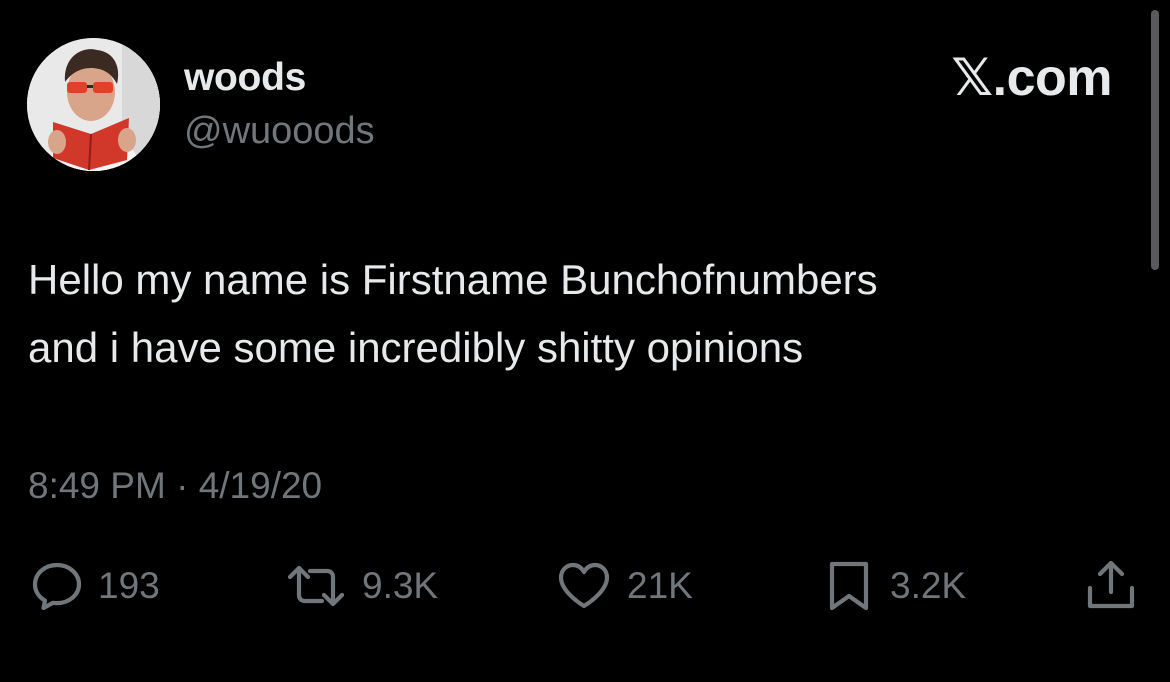 This screenshot has width=1170, height=682. What do you see at coordinates (660, 585) in the screenshot?
I see `like-count: 21K` at bounding box center [660, 585].